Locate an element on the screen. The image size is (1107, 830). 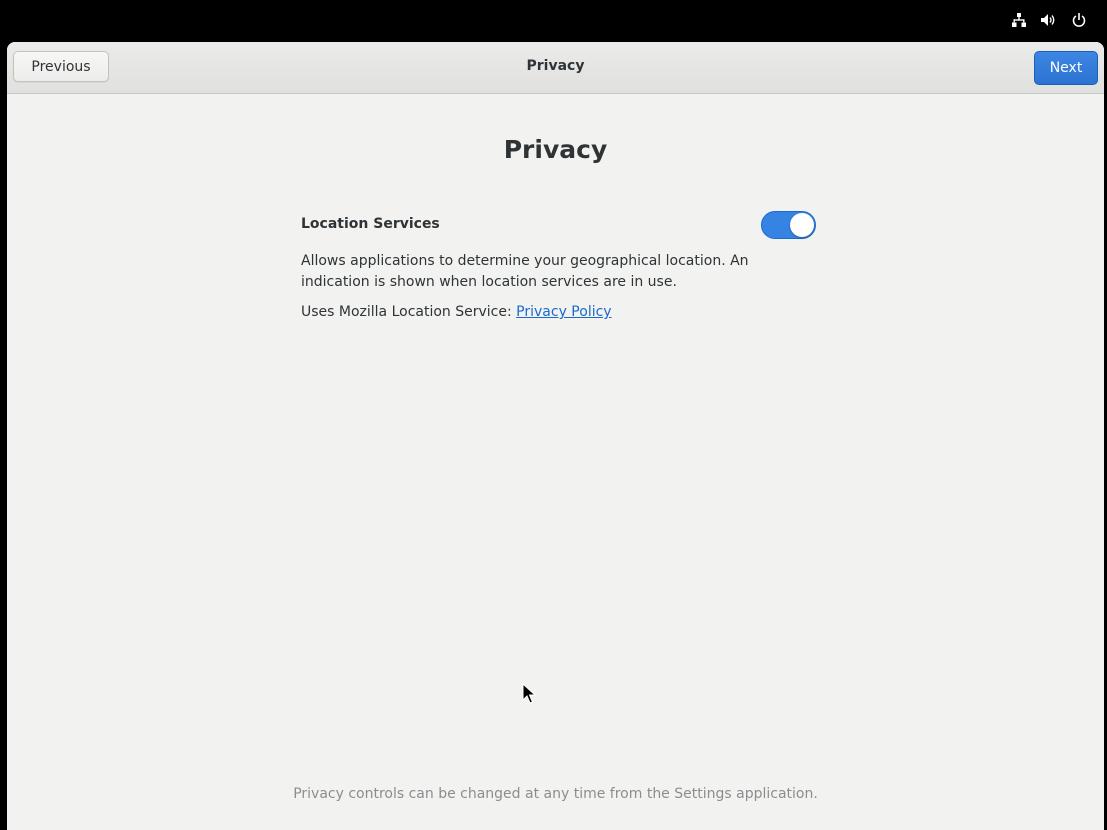
location-services-toggle is located at coordinates (788, 225).